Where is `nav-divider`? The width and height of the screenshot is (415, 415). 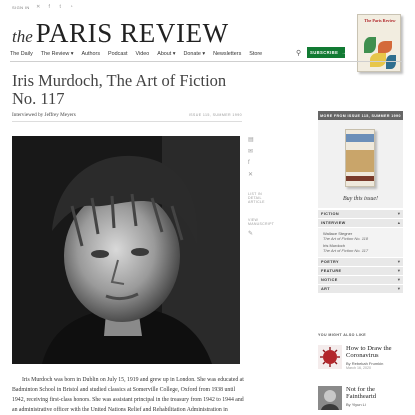
nav-divider is located at coordinates (206, 61).